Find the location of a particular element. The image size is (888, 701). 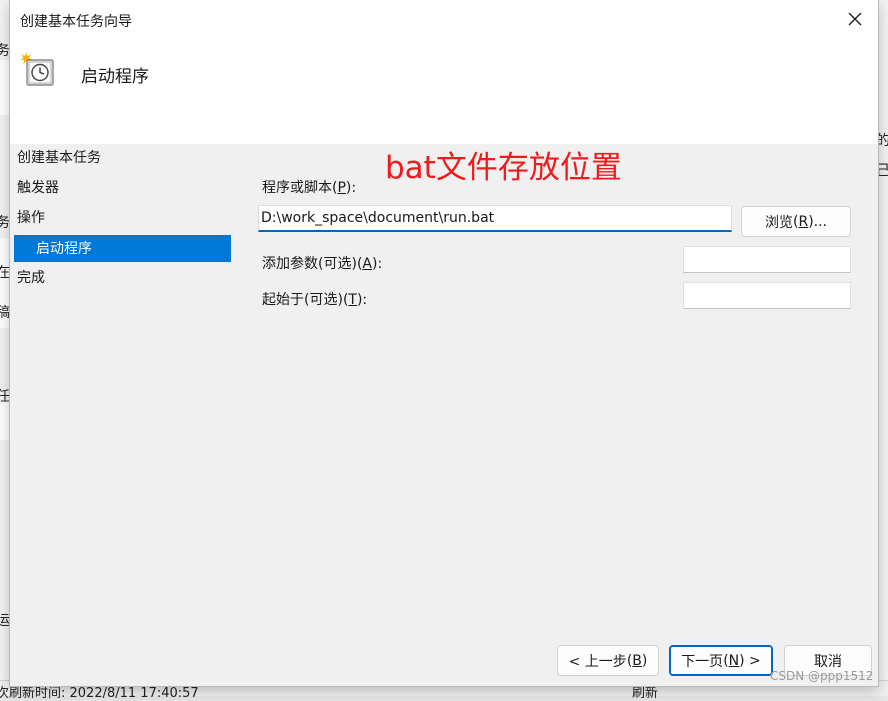

task-clock-icon is located at coordinates (37, 69).